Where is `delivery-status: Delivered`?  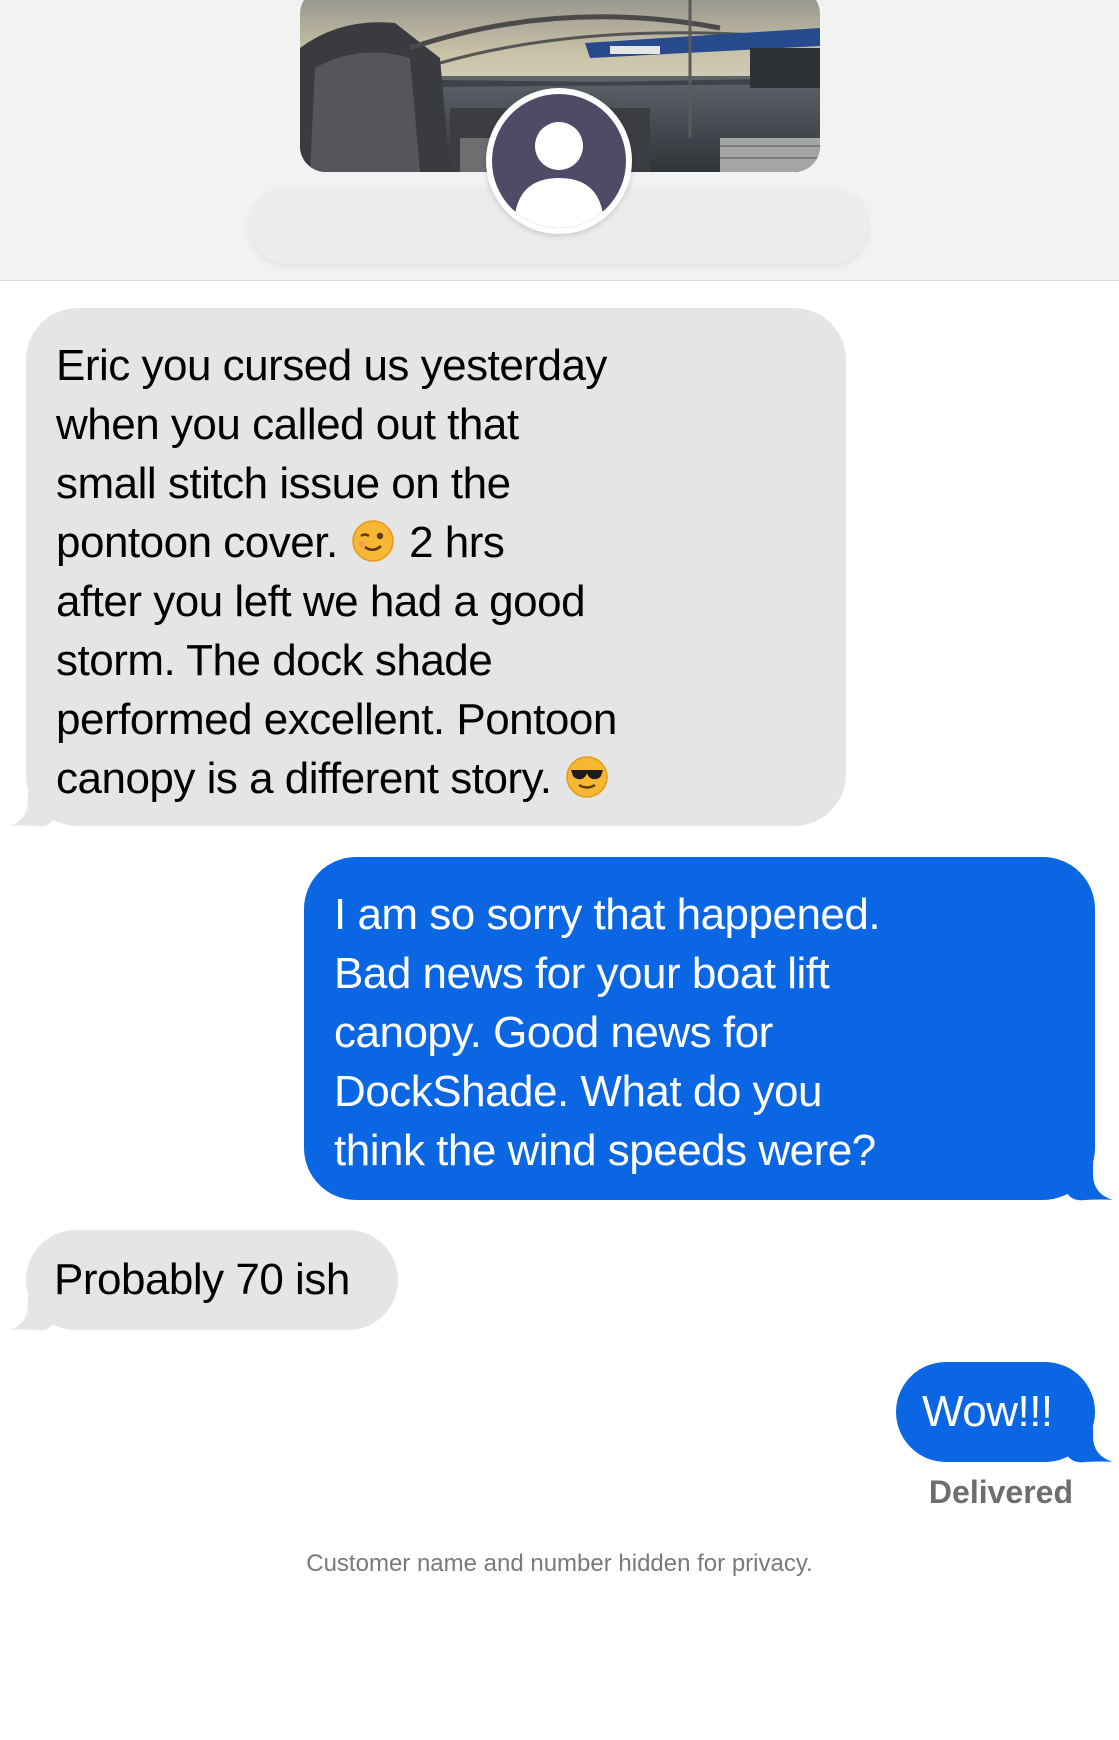
delivery-status: Delivered is located at coordinates (1000, 1492).